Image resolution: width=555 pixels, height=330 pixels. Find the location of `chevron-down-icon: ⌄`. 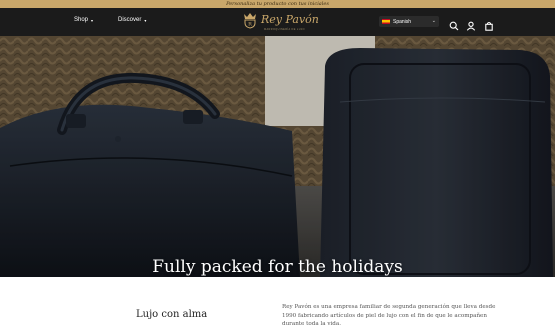

chevron-down-icon: ⌄ is located at coordinates (433, 21).